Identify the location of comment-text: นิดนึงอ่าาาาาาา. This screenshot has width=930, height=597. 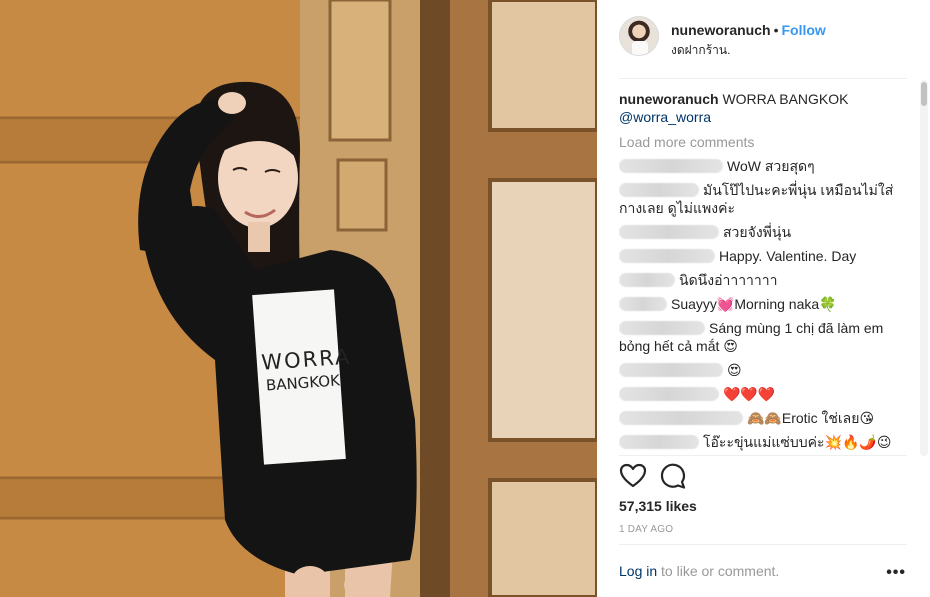
(728, 280).